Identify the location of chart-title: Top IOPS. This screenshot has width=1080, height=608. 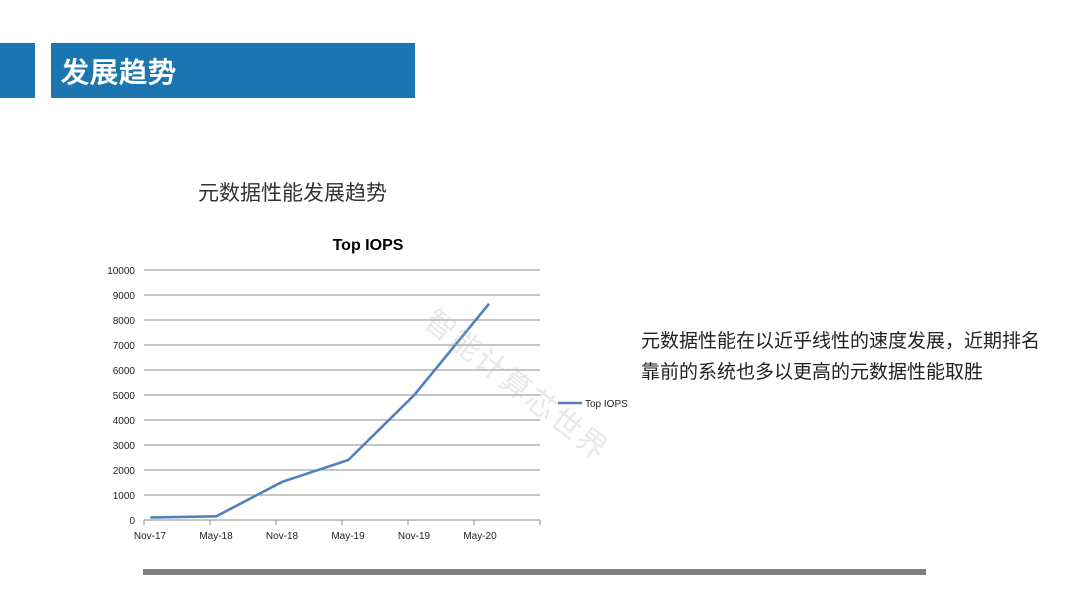
(368, 245).